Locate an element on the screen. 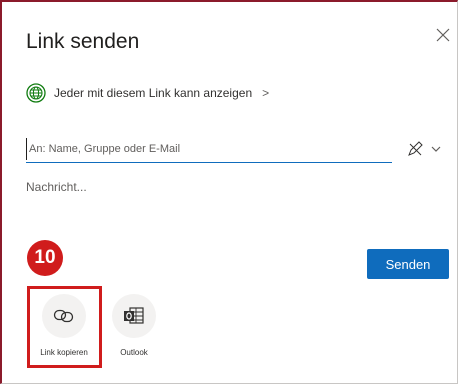 The image size is (460, 386). outlook-button: Outlook is located at coordinates (134, 325).